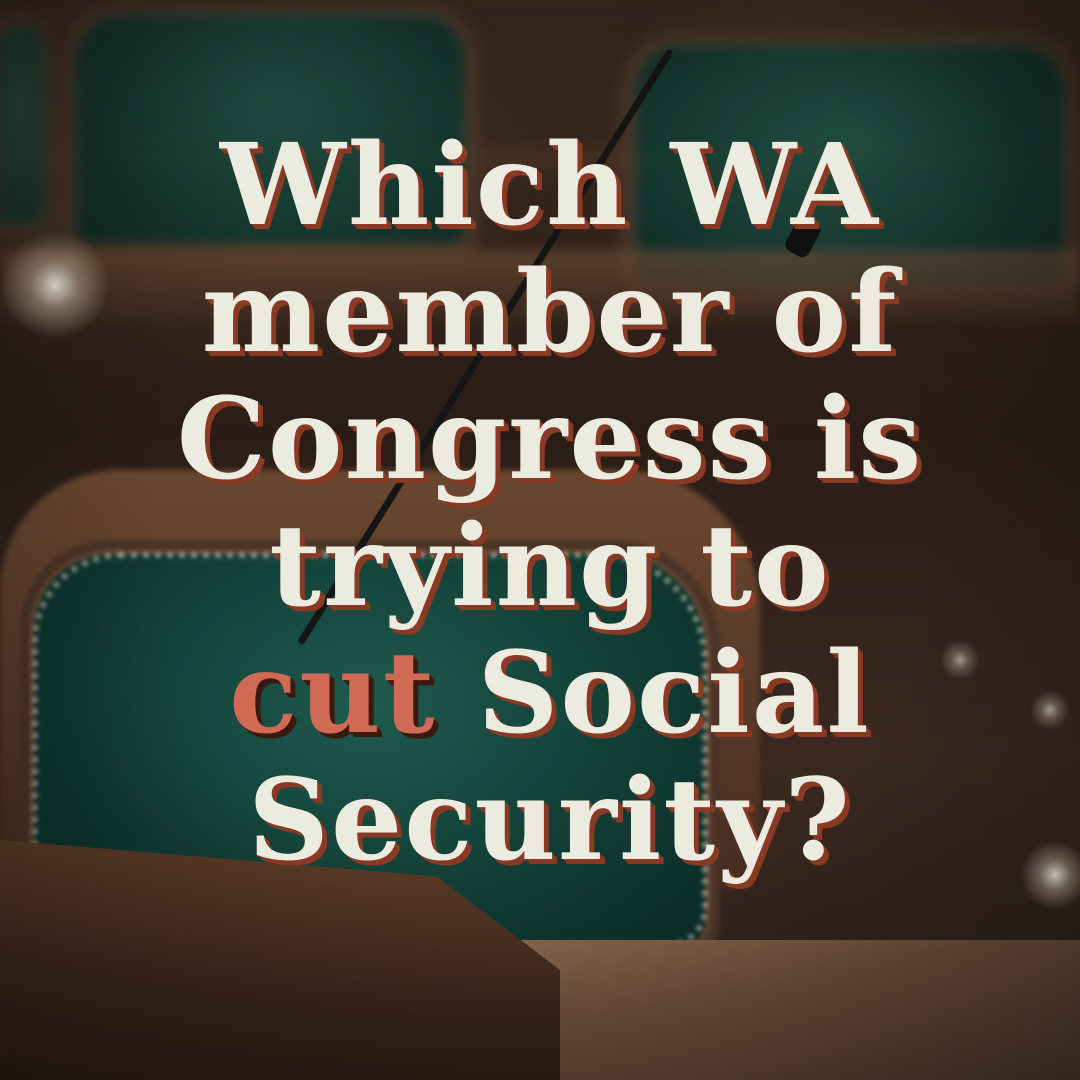 The height and width of the screenshot is (1080, 1080). What do you see at coordinates (550, 566) in the screenshot?
I see `headline-line-4: trying to` at bounding box center [550, 566].